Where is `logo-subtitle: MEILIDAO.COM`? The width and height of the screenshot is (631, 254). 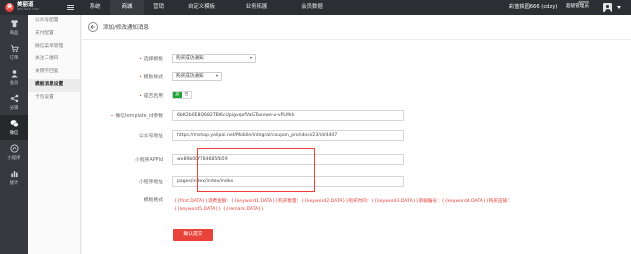 logo-subtitle: MEILIDAO.COM is located at coordinates (28, 10).